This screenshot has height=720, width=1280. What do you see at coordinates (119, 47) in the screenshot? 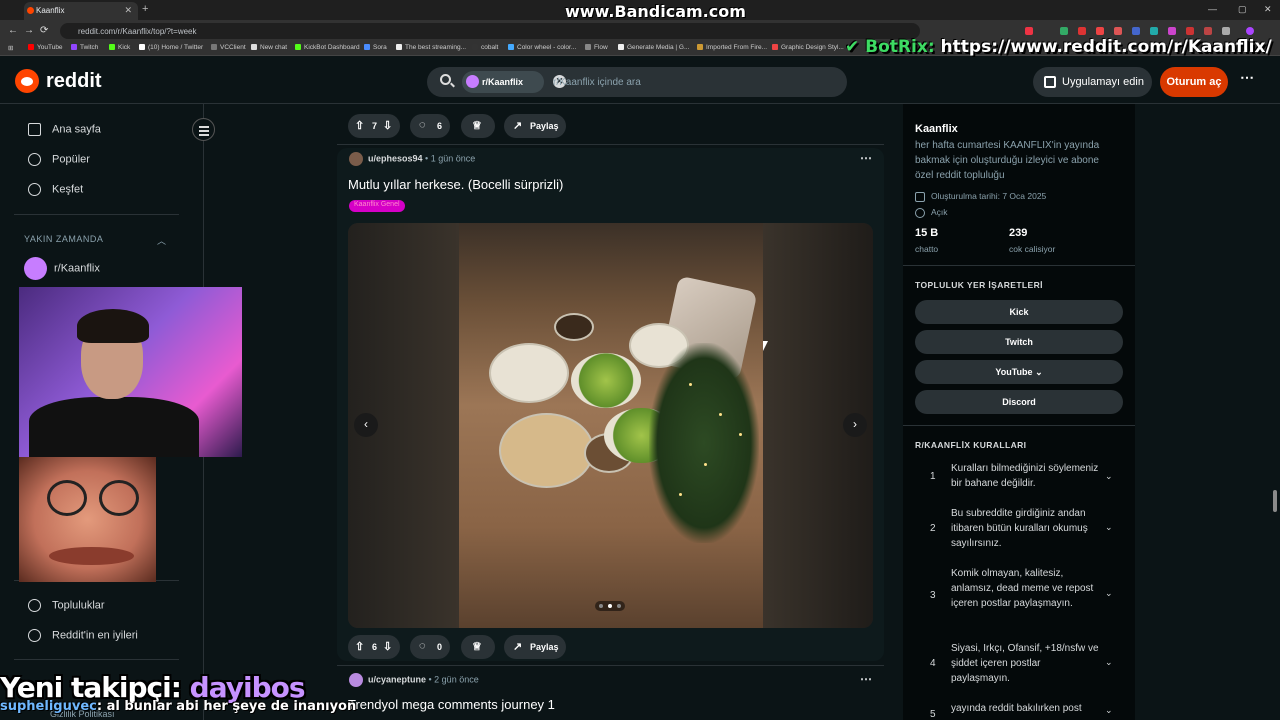
I see `bookmark-kick: Kick` at bounding box center [119, 47].